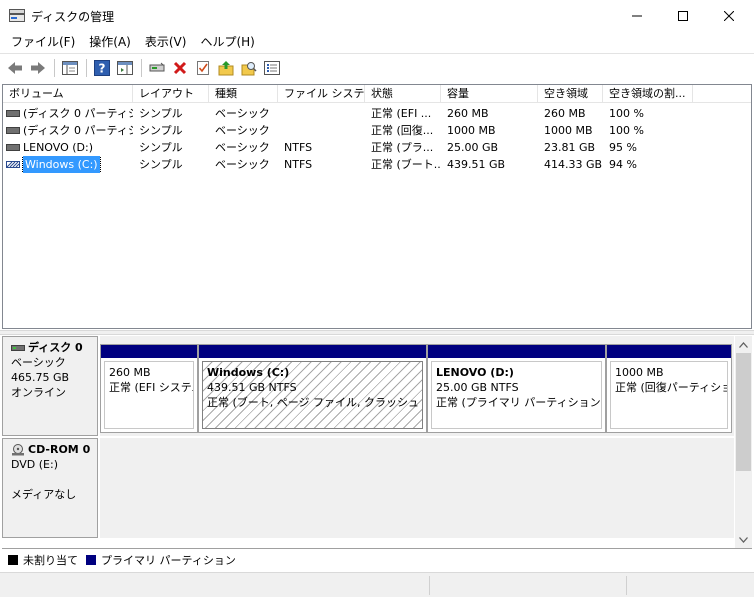  Describe the element at coordinates (110, 42) in the screenshot. I see `menu-action: 操作(A)` at that location.